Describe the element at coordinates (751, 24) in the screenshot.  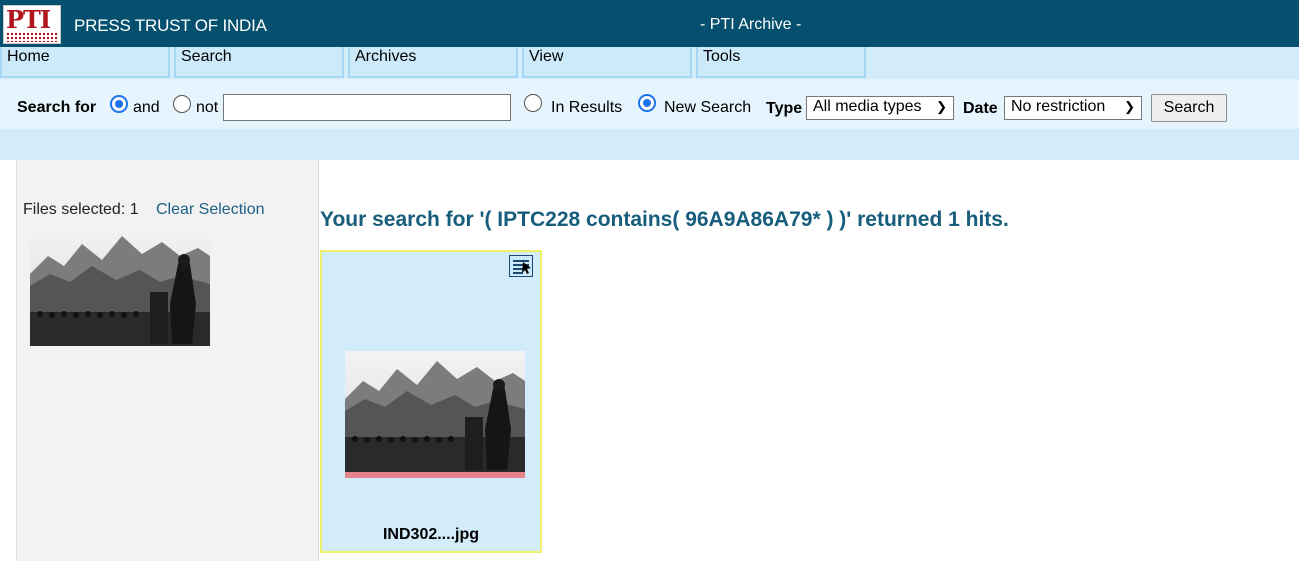
I see `app-title: - PTI Archive -` at that location.